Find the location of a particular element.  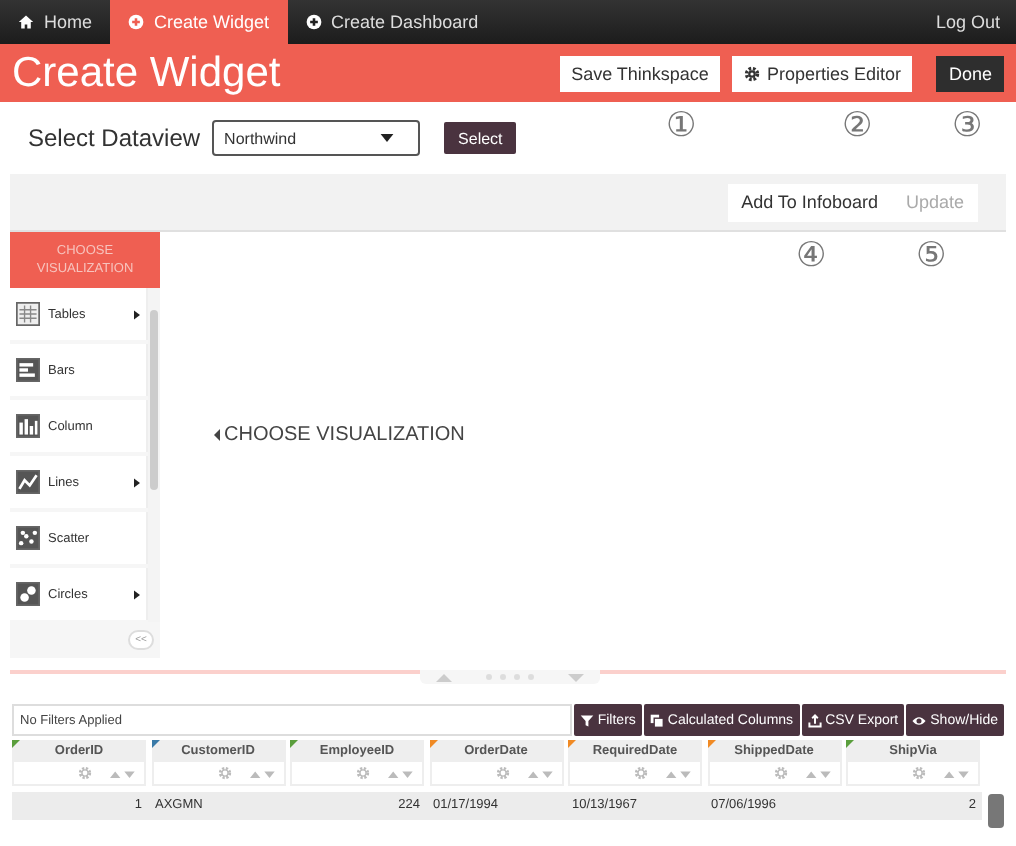

bars-chart-icon is located at coordinates (28, 370).